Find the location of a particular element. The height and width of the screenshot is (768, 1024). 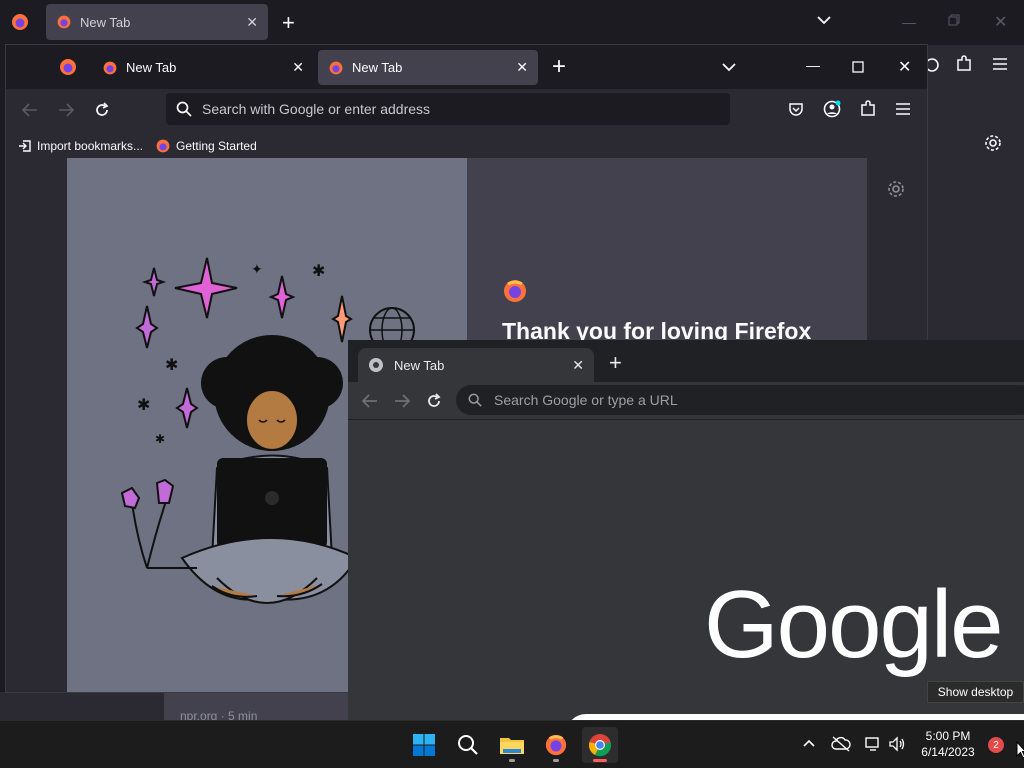

chevron-up-icon is located at coordinates (809, 743).